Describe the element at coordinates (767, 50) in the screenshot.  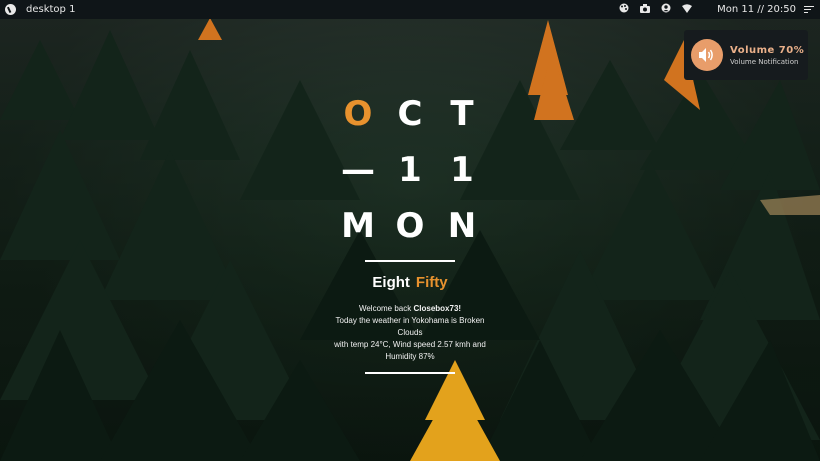
I see `notification-title: Volume 70%` at that location.